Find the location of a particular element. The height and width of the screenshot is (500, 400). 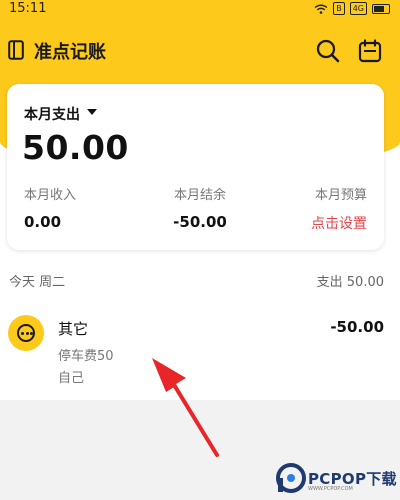

battery-icon is located at coordinates (381, 8).